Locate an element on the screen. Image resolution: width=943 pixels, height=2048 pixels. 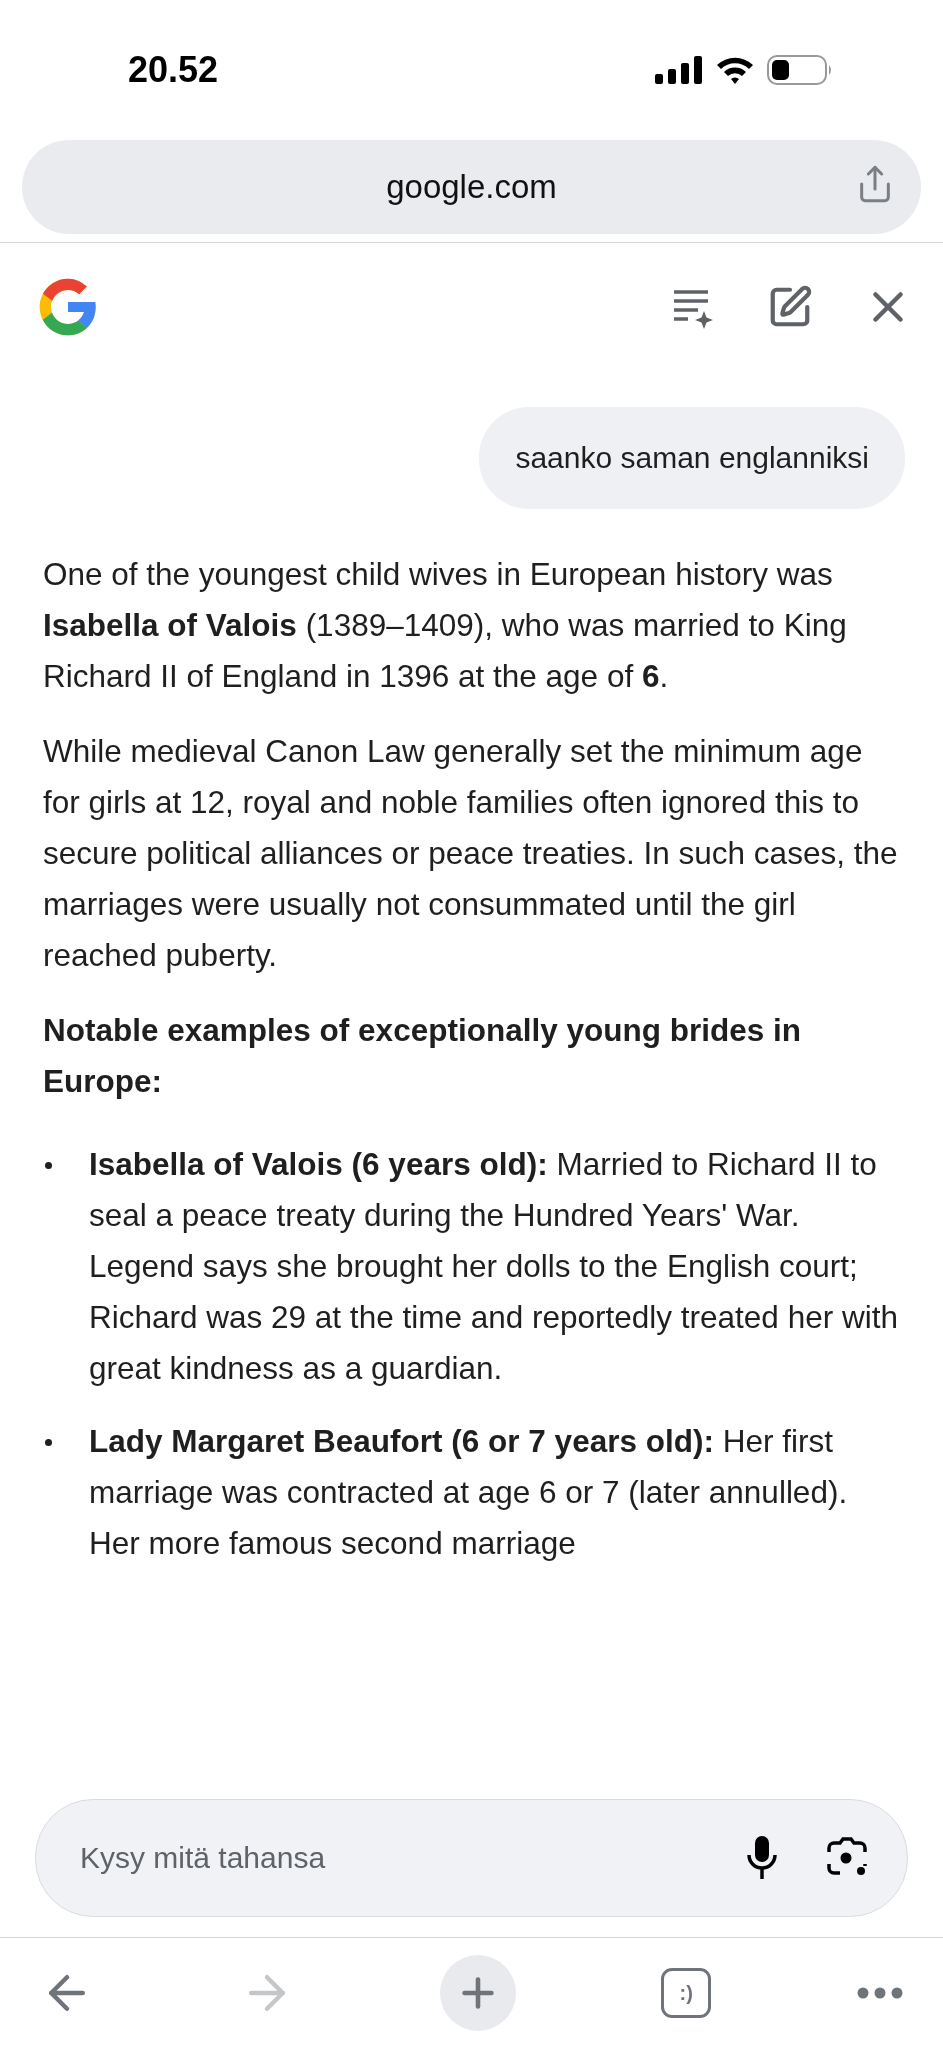
tabs-button: :) is located at coordinates (686, 1993).